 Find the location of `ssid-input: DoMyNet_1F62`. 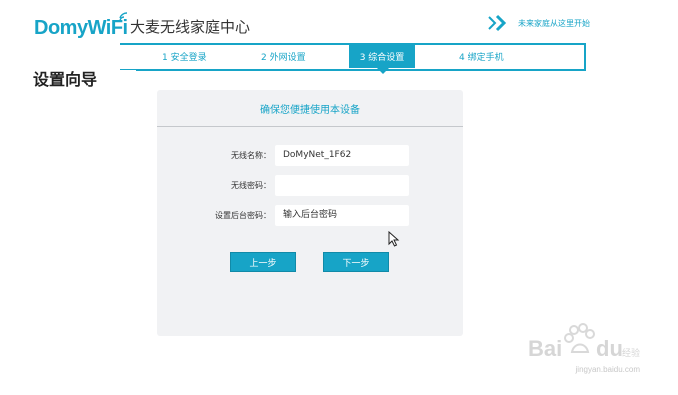

ssid-input: DoMyNet_1F62 is located at coordinates (342, 155).